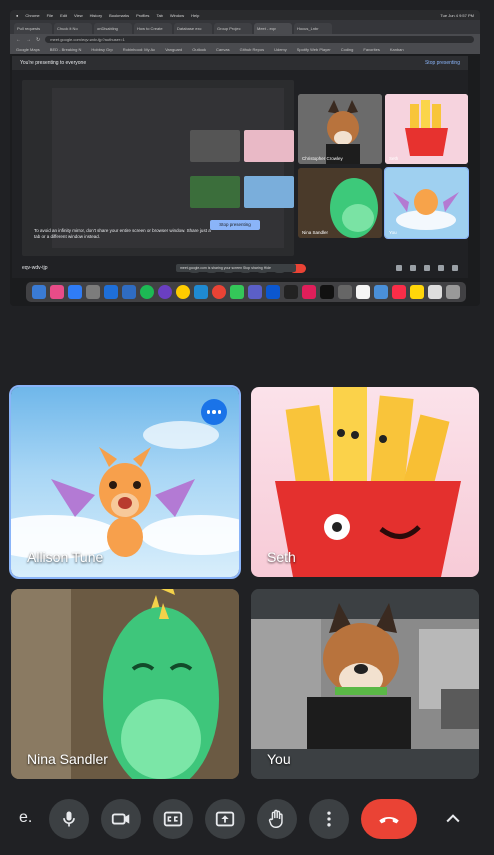 The image size is (494, 855). What do you see at coordinates (121, 819) in the screenshot?
I see `camera-button` at bounding box center [121, 819].